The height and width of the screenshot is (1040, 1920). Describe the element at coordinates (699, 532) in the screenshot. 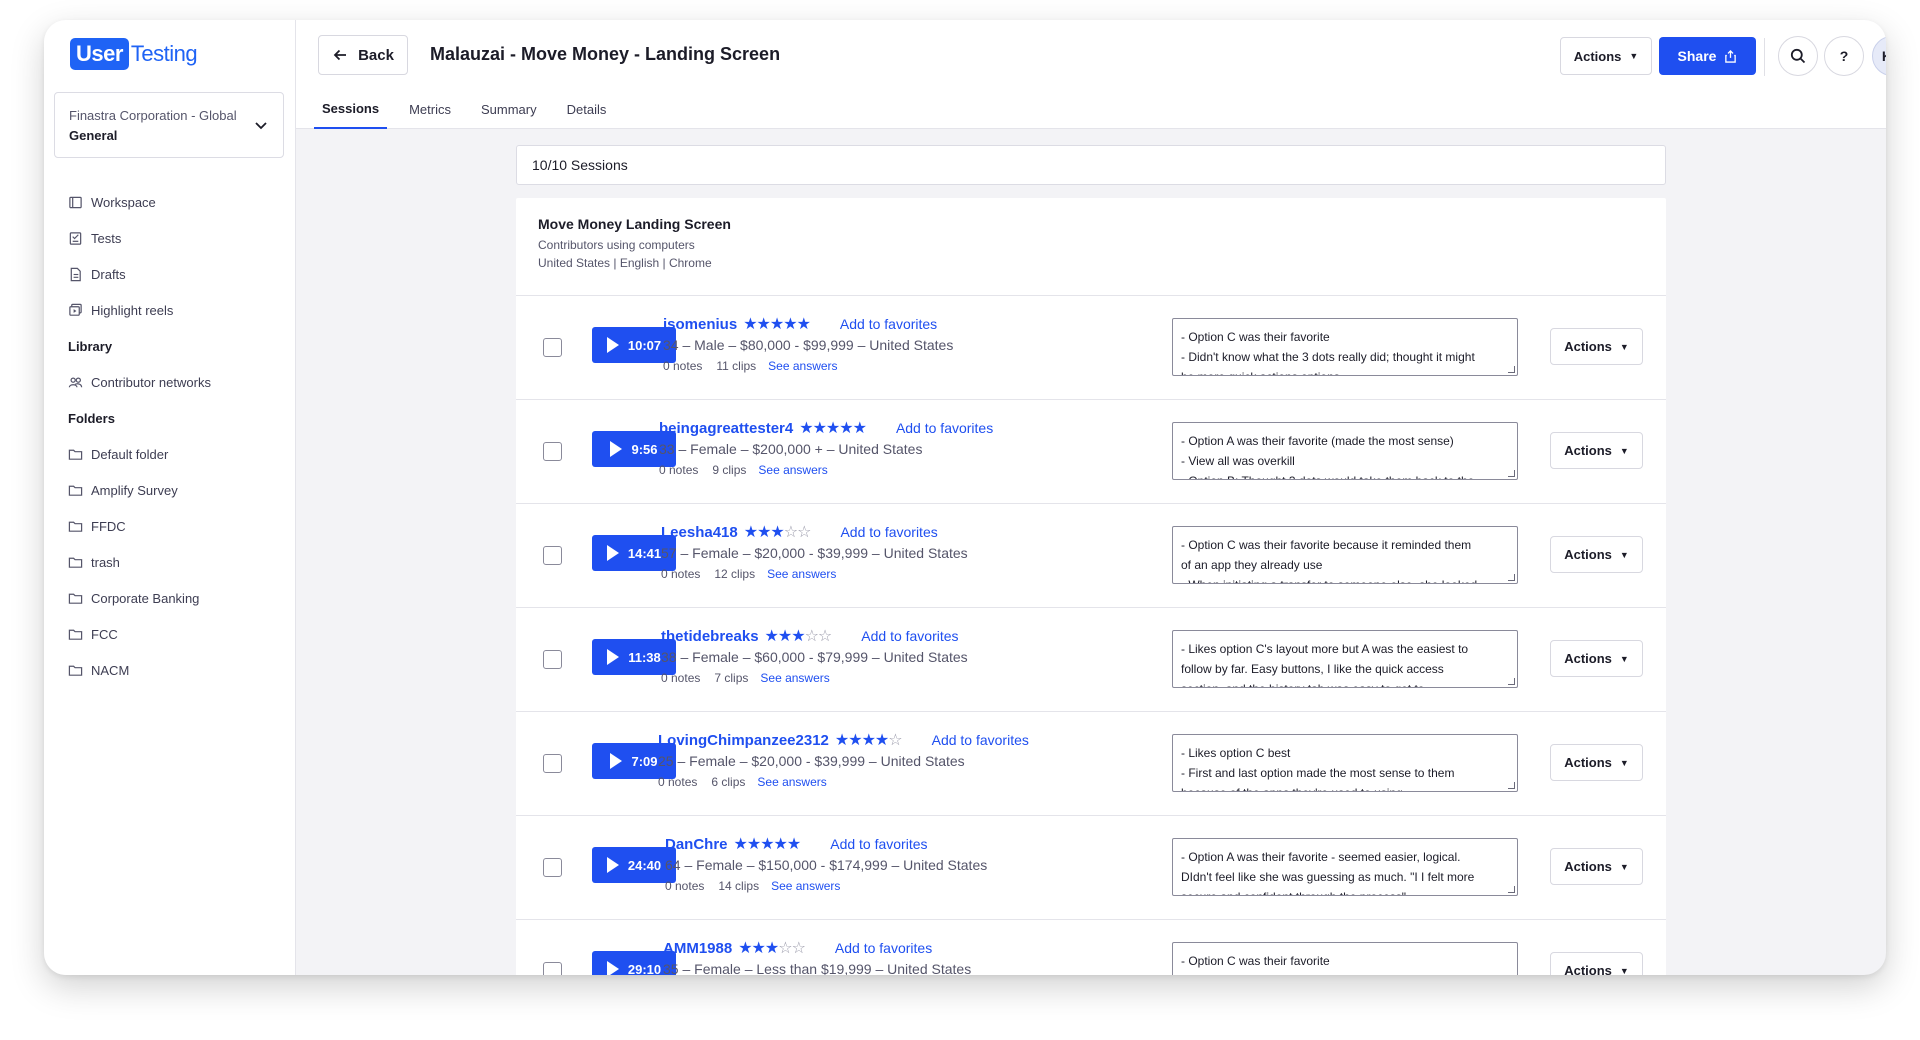

I see `contributor-username: Leesha418` at that location.